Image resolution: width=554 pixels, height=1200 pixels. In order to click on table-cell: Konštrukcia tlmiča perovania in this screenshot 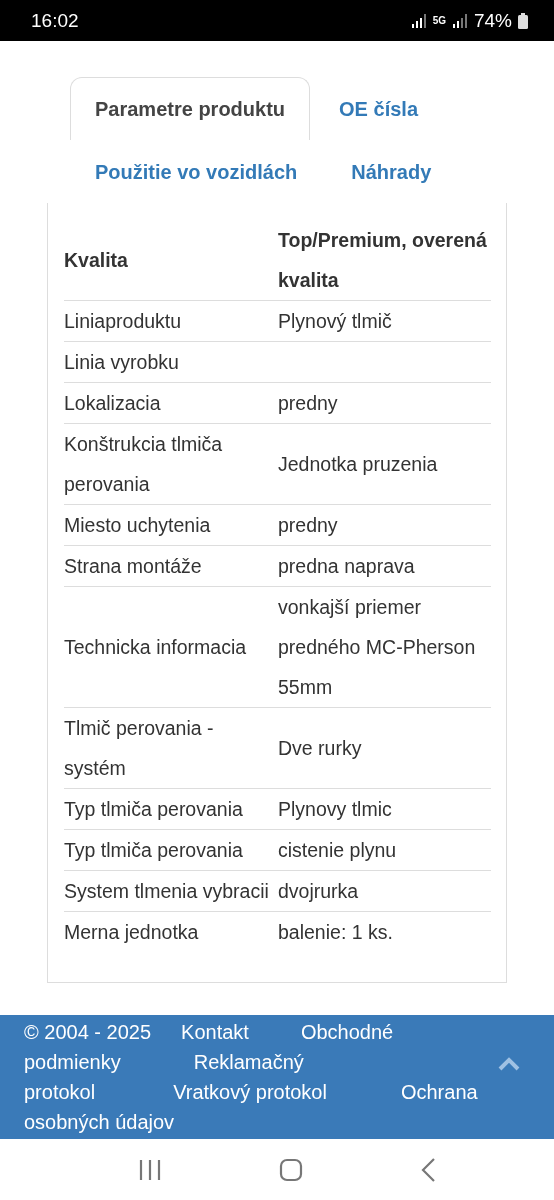, I will do `click(143, 464)`.